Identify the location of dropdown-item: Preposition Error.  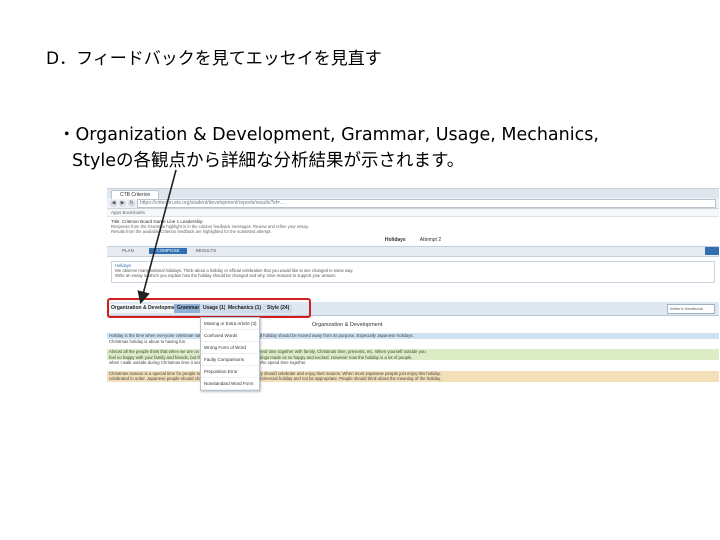
(230, 372).